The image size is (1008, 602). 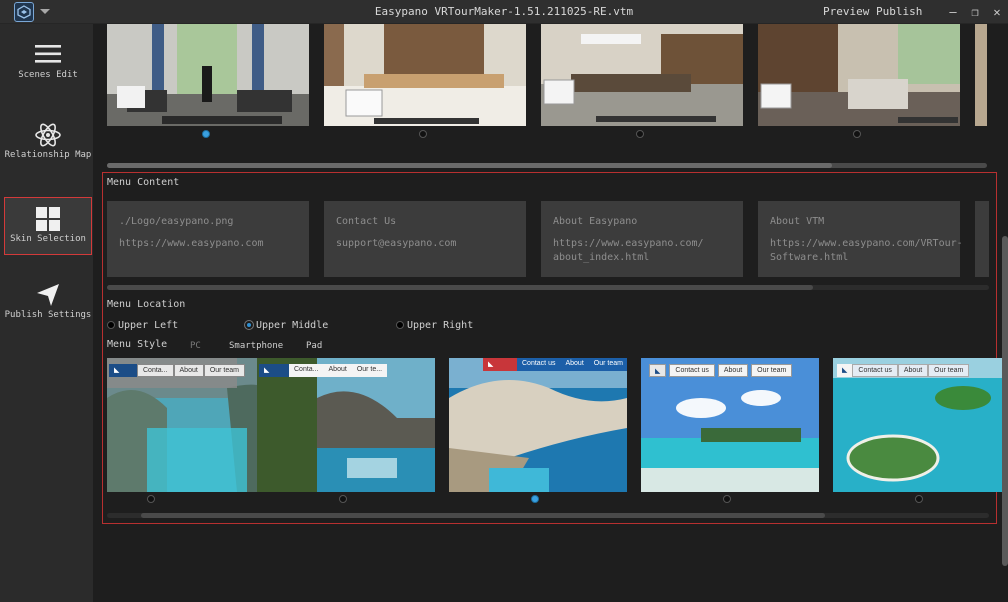 What do you see at coordinates (48, 295) in the screenshot?
I see `send-arrow-icon` at bounding box center [48, 295].